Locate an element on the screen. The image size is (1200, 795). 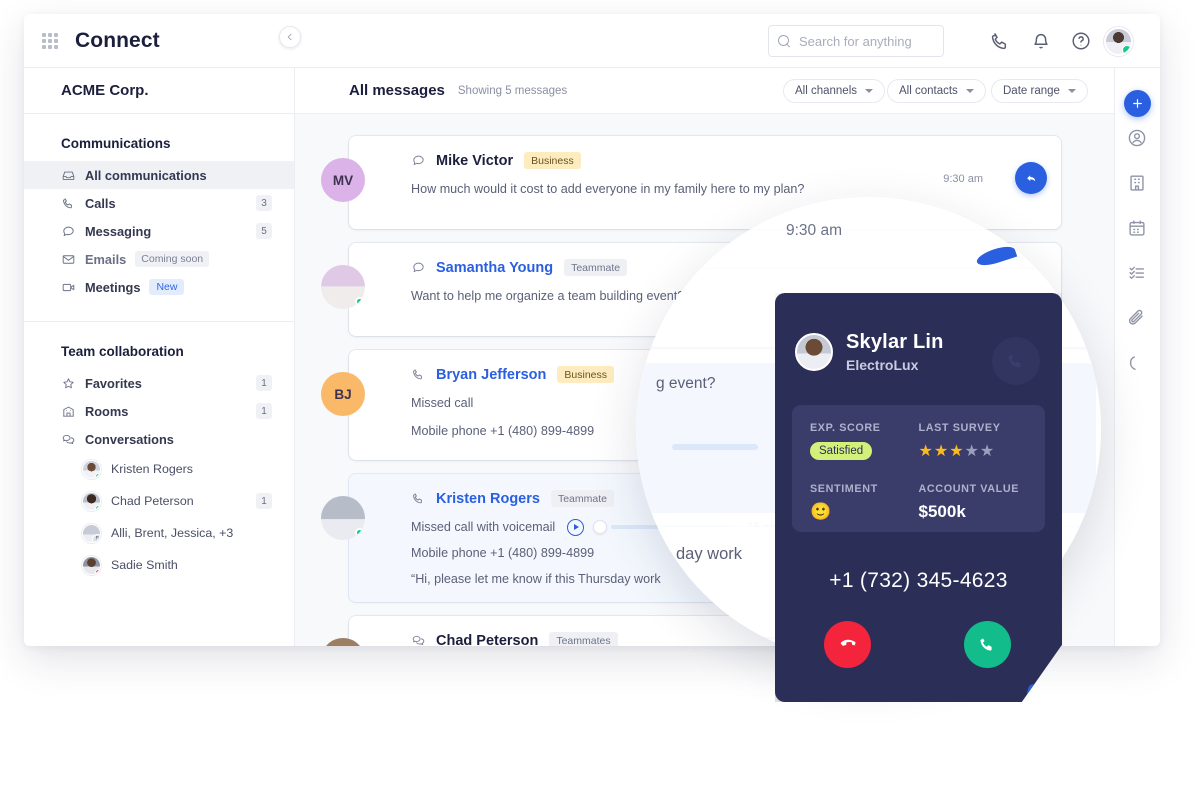
contact-company: ElectroLux is located at coordinates (882, 365).